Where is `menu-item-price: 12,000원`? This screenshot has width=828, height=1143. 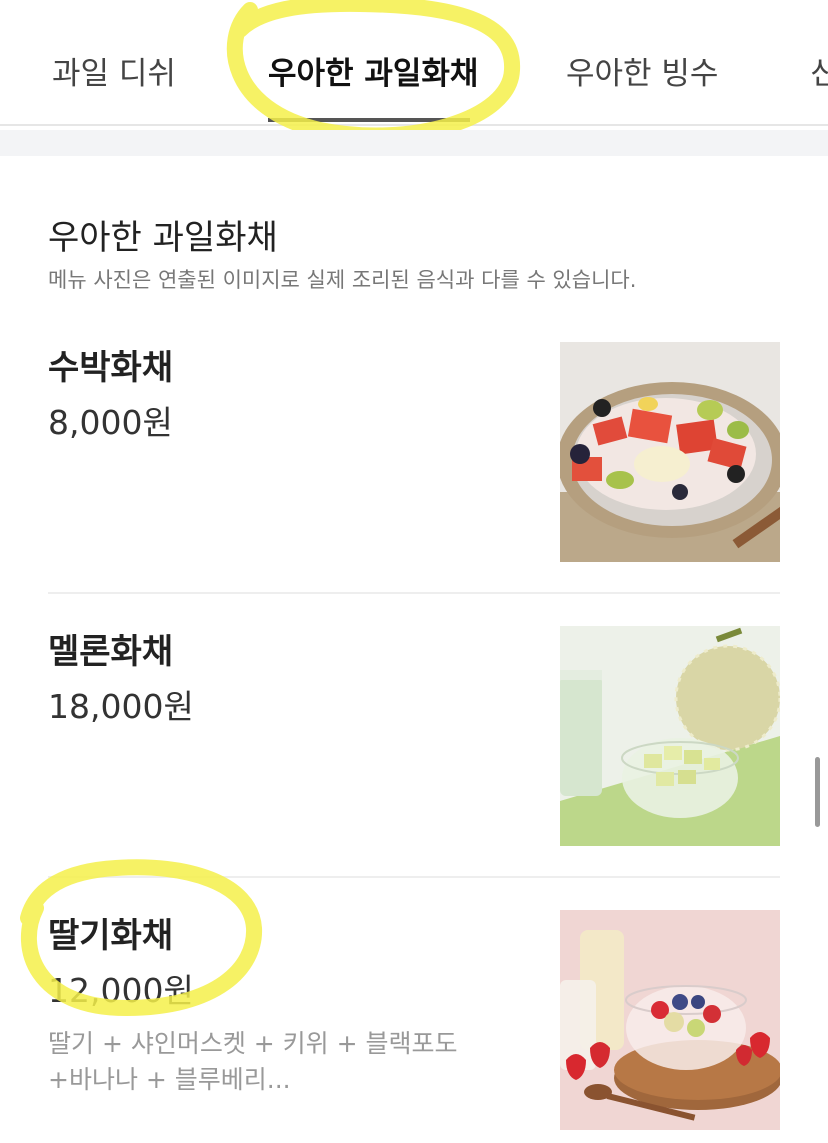
menu-item-price: 12,000원 is located at coordinates (121, 990).